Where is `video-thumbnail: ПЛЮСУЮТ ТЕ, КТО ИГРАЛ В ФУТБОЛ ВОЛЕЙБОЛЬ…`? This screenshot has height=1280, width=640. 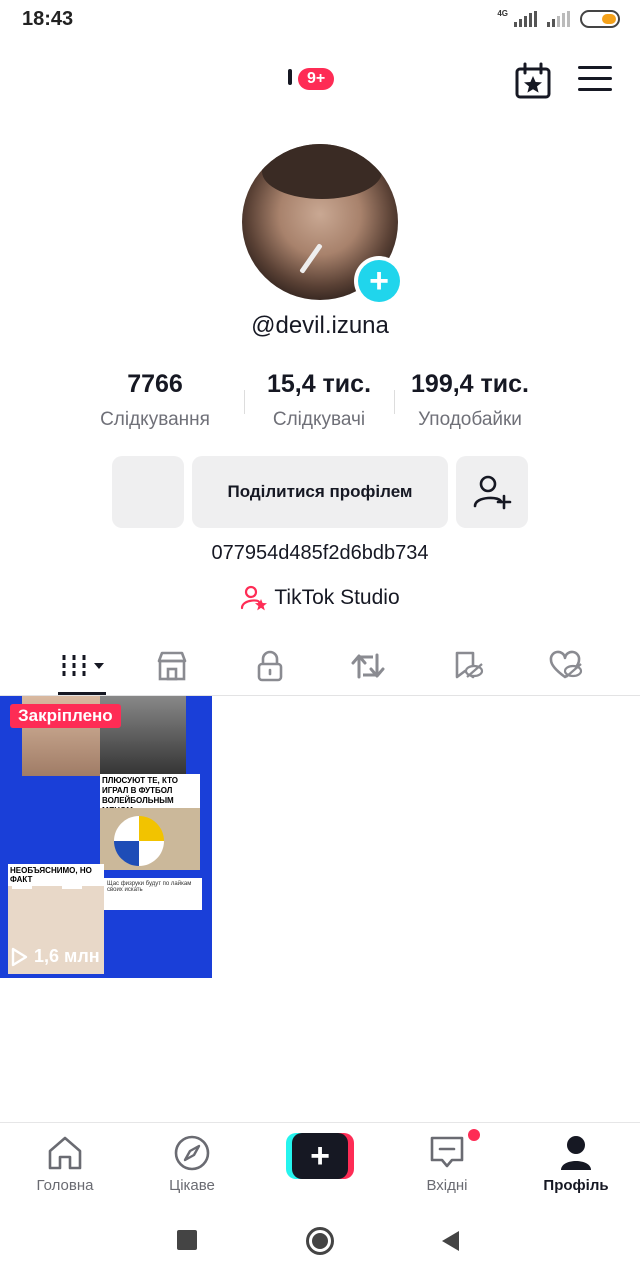
video-thumbnail: ПЛЮСУЮТ ТЕ, КТО ИГРАЛ В ФУТБОЛ ВОЛЕЙБОЛЬ… is located at coordinates (106, 837).